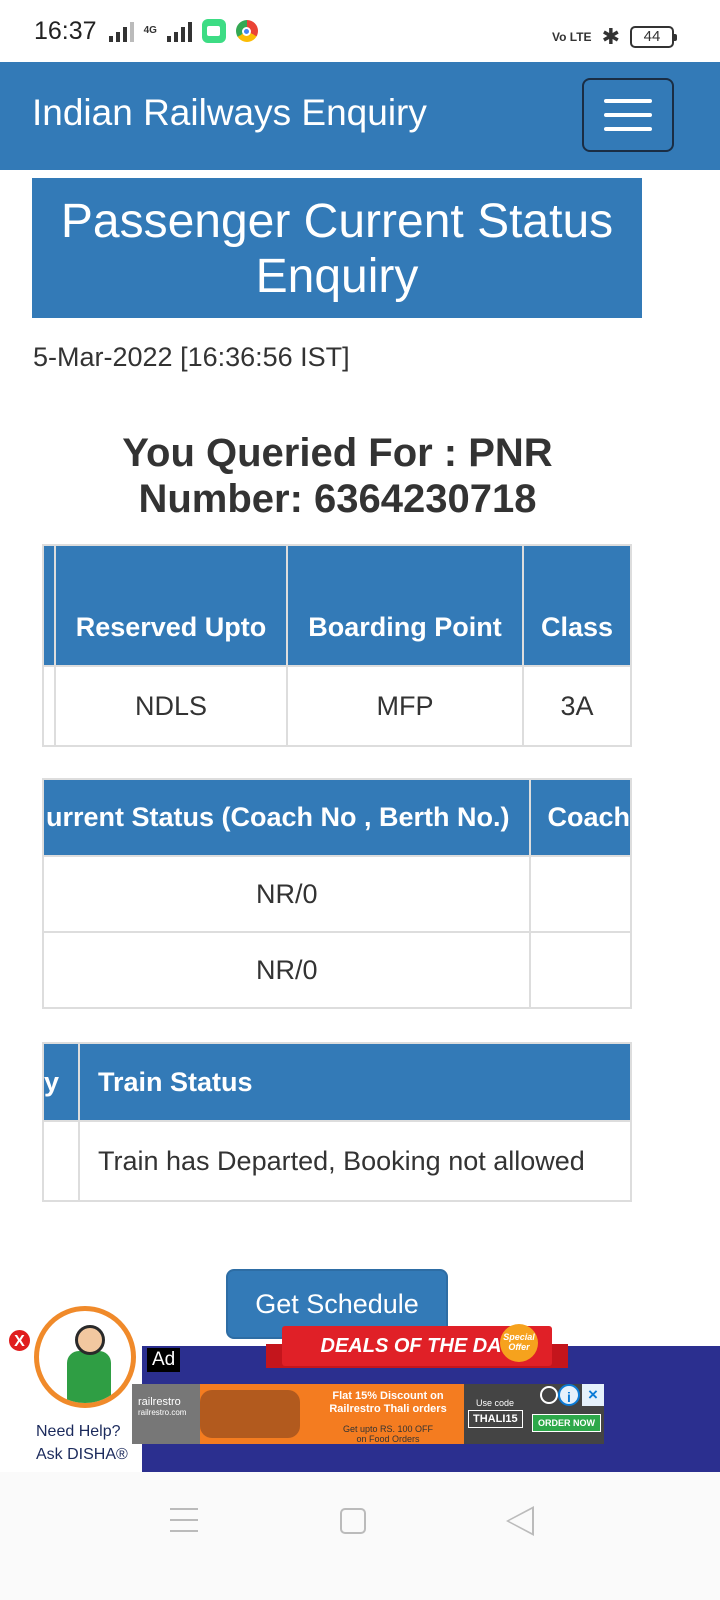 This screenshot has width=720, height=1600. I want to click on chrome-icon, so click(246, 31).